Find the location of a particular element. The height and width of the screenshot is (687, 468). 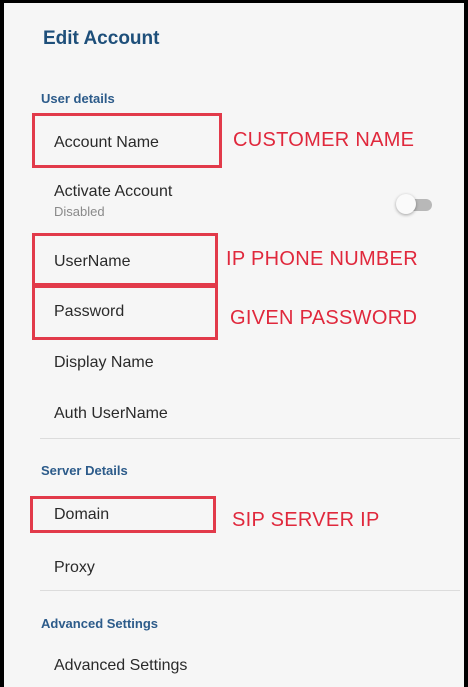

advanced-settings-item: Advanced Settings is located at coordinates (120, 666).